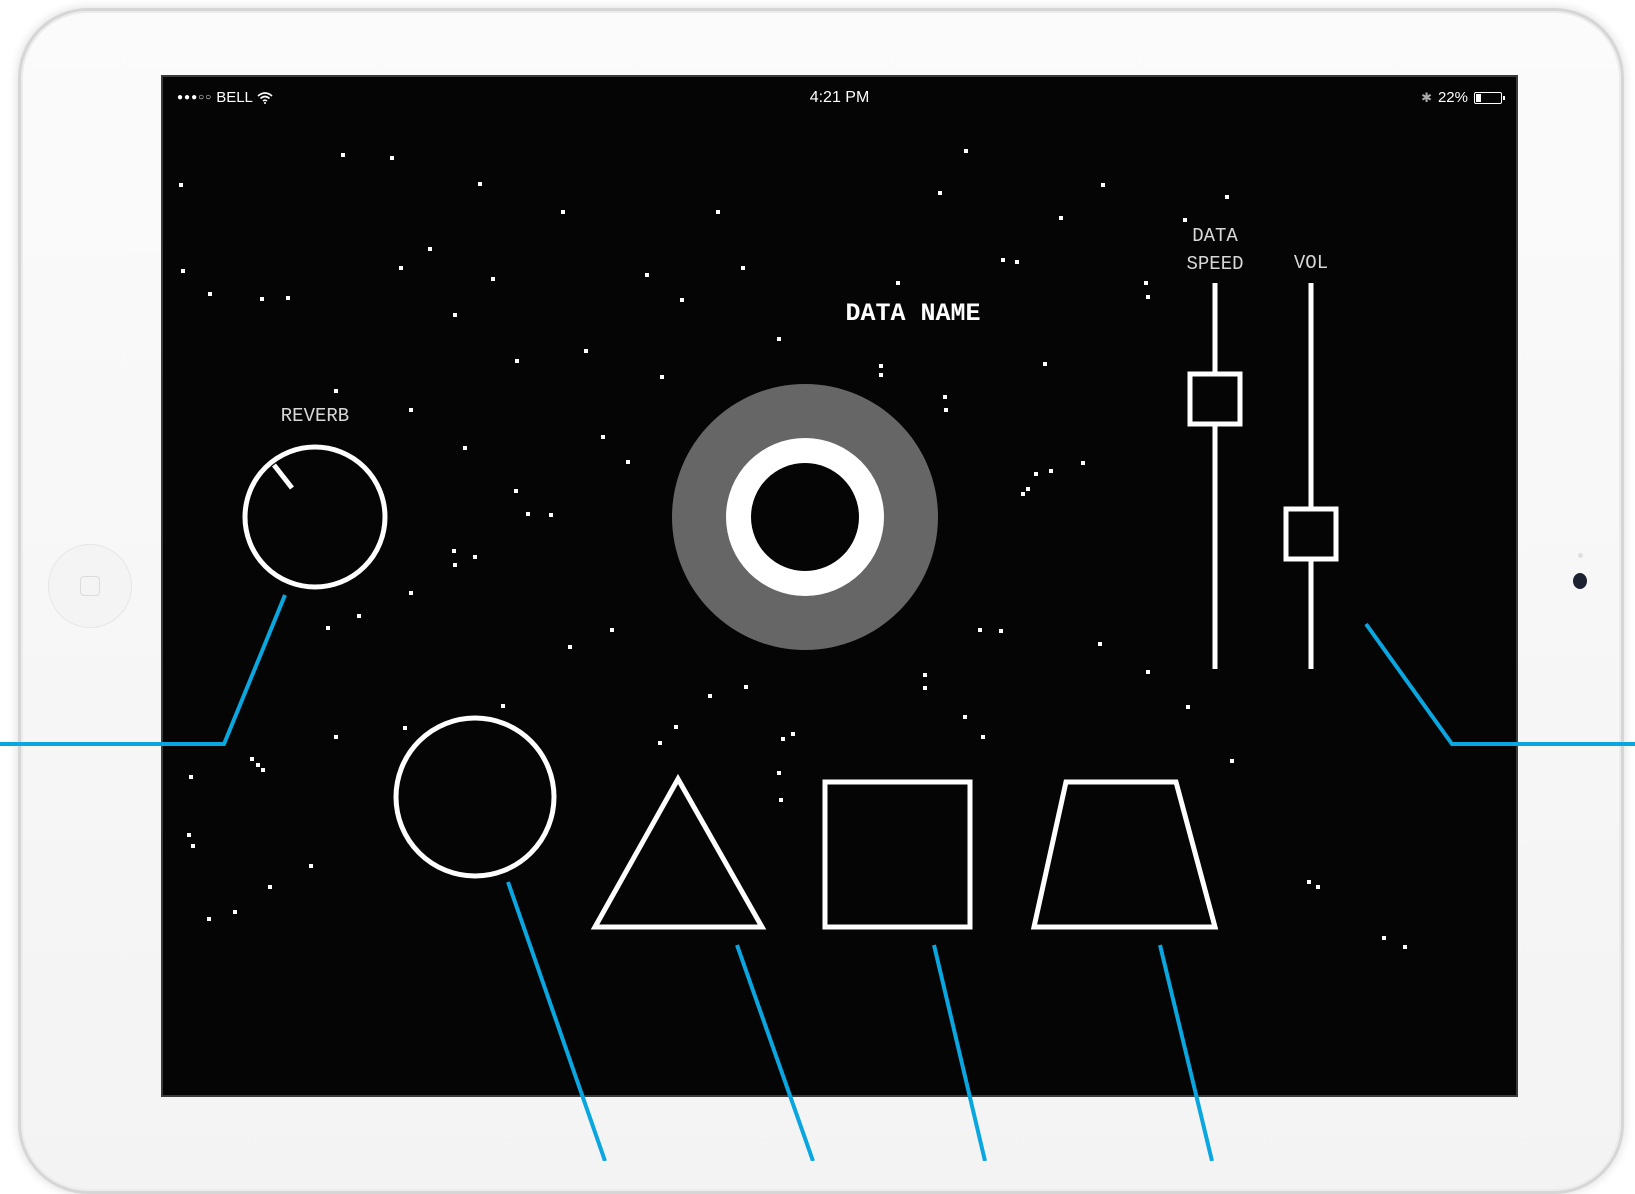  What do you see at coordinates (1311, 534) in the screenshot?
I see `vol-thumb` at bounding box center [1311, 534].